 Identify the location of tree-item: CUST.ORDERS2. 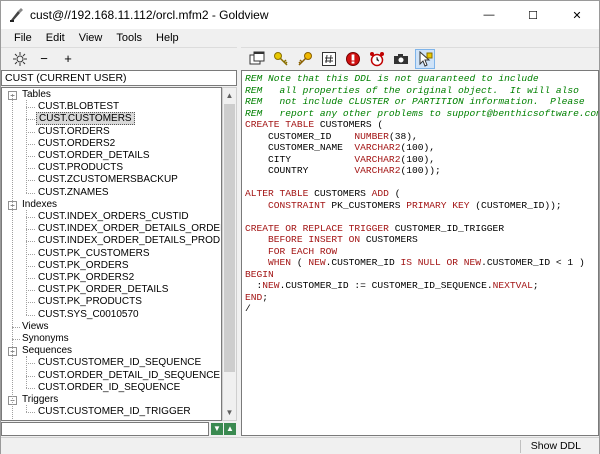
(76, 144).